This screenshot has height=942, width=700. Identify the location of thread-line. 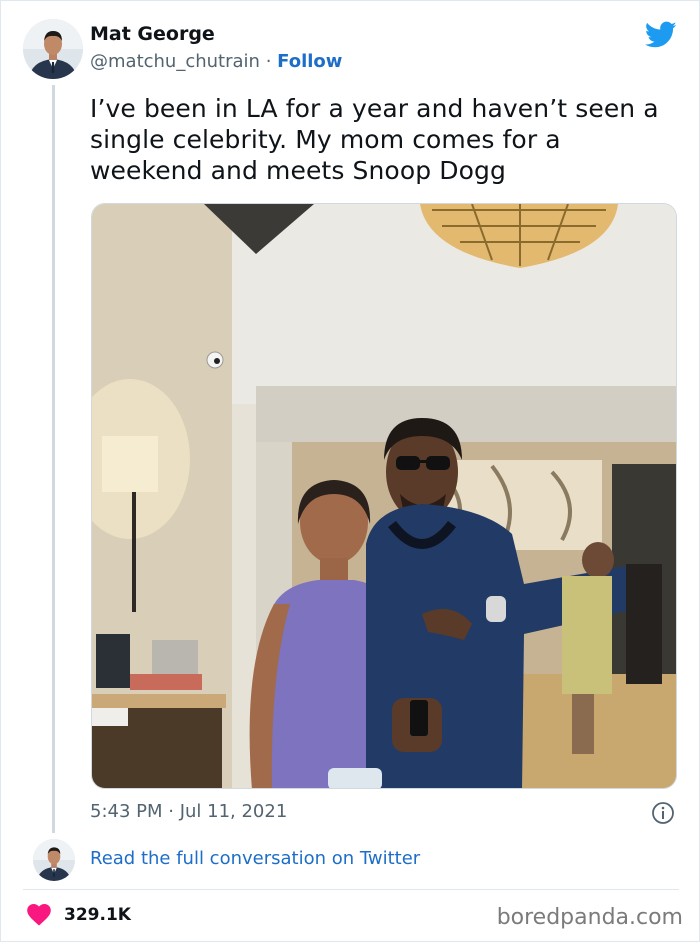
(53, 459).